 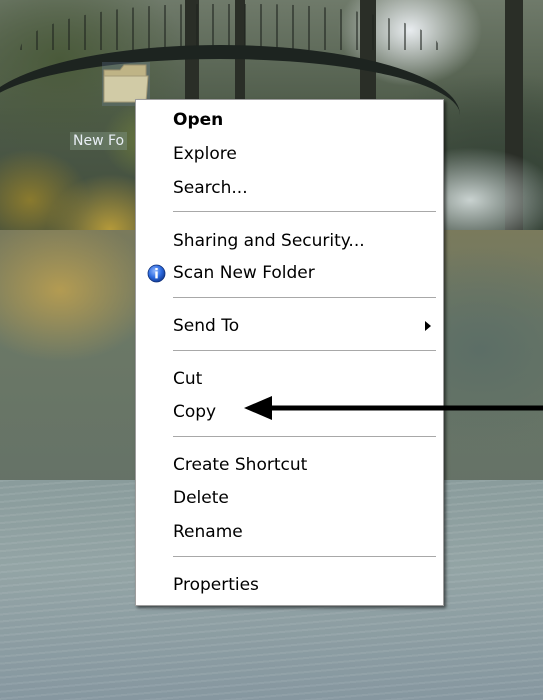 What do you see at coordinates (156, 273) in the screenshot?
I see `scan-icon` at bounding box center [156, 273].